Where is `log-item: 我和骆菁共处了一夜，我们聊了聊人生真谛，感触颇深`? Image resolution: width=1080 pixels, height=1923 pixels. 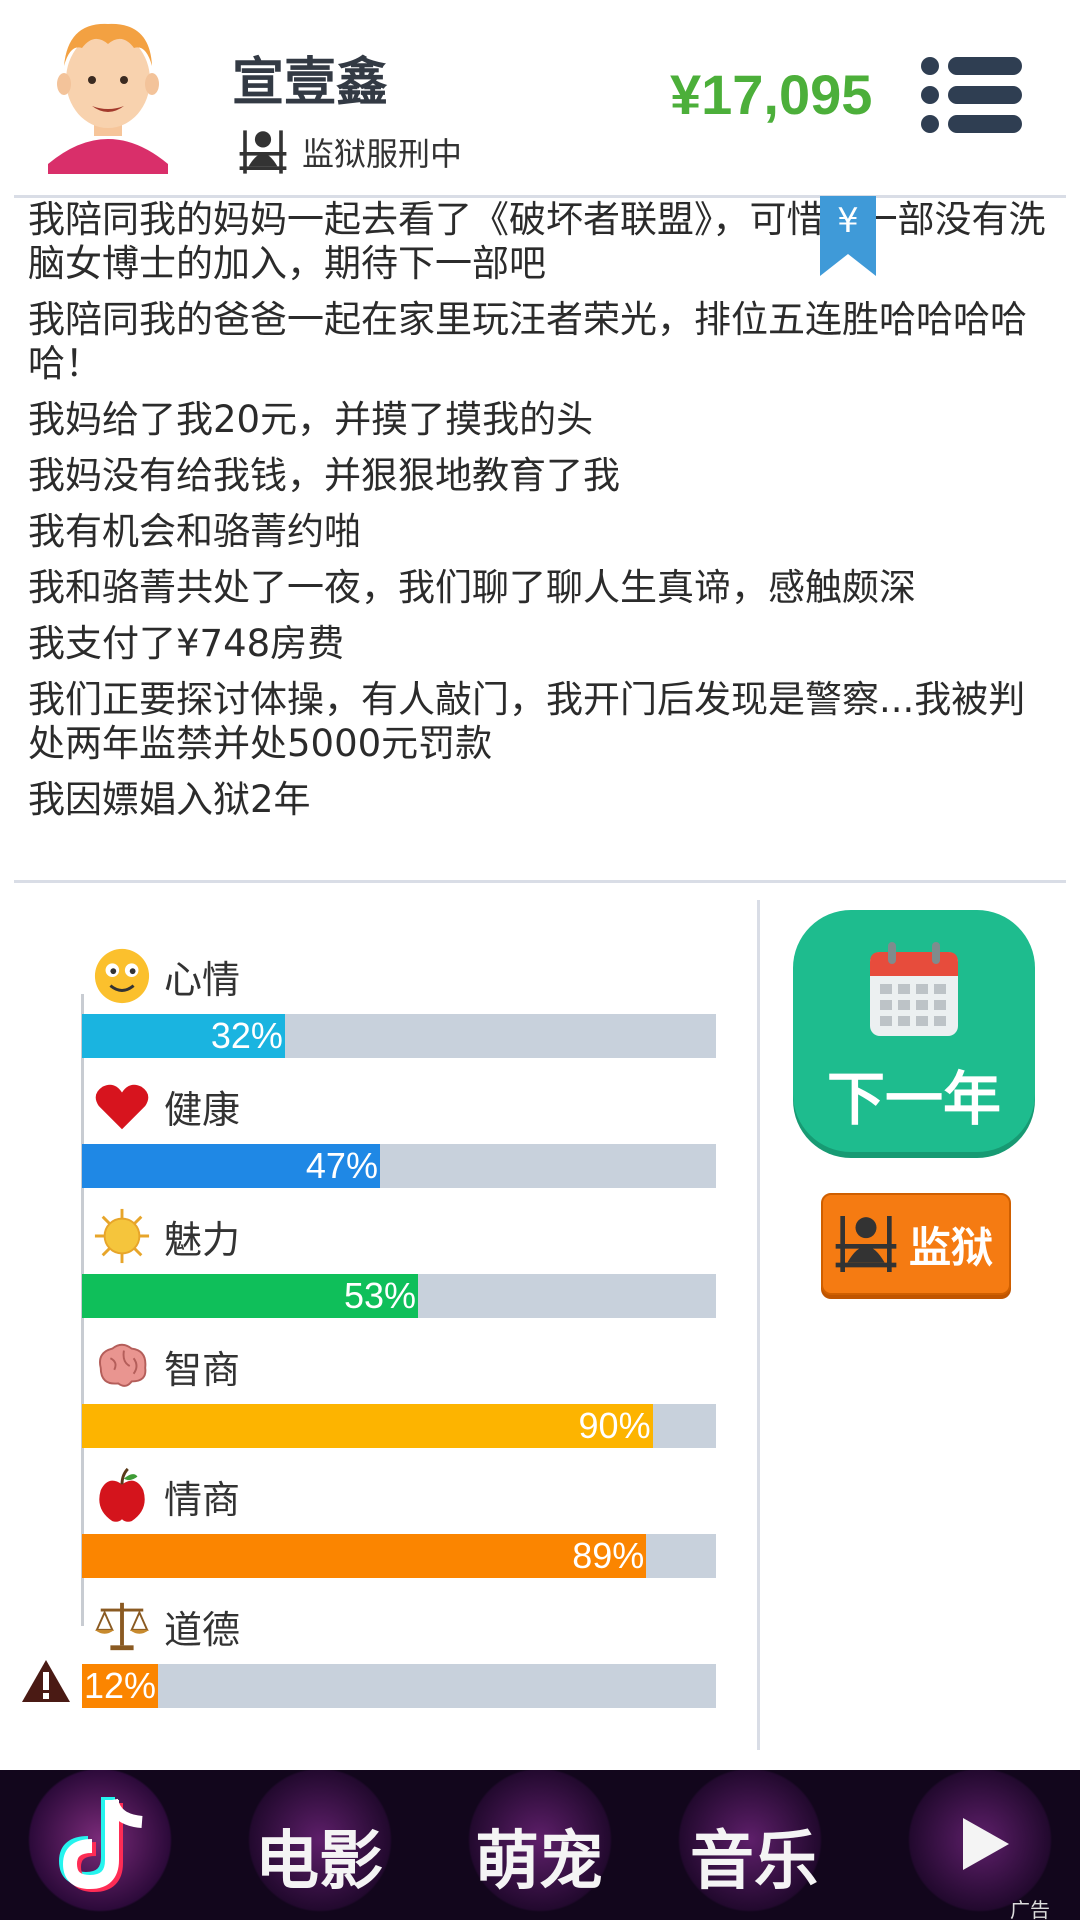
log-item: 我和骆菁共处了一夜，我们聊了聊人生真谛，感触颇深 is located at coordinates (472, 587).